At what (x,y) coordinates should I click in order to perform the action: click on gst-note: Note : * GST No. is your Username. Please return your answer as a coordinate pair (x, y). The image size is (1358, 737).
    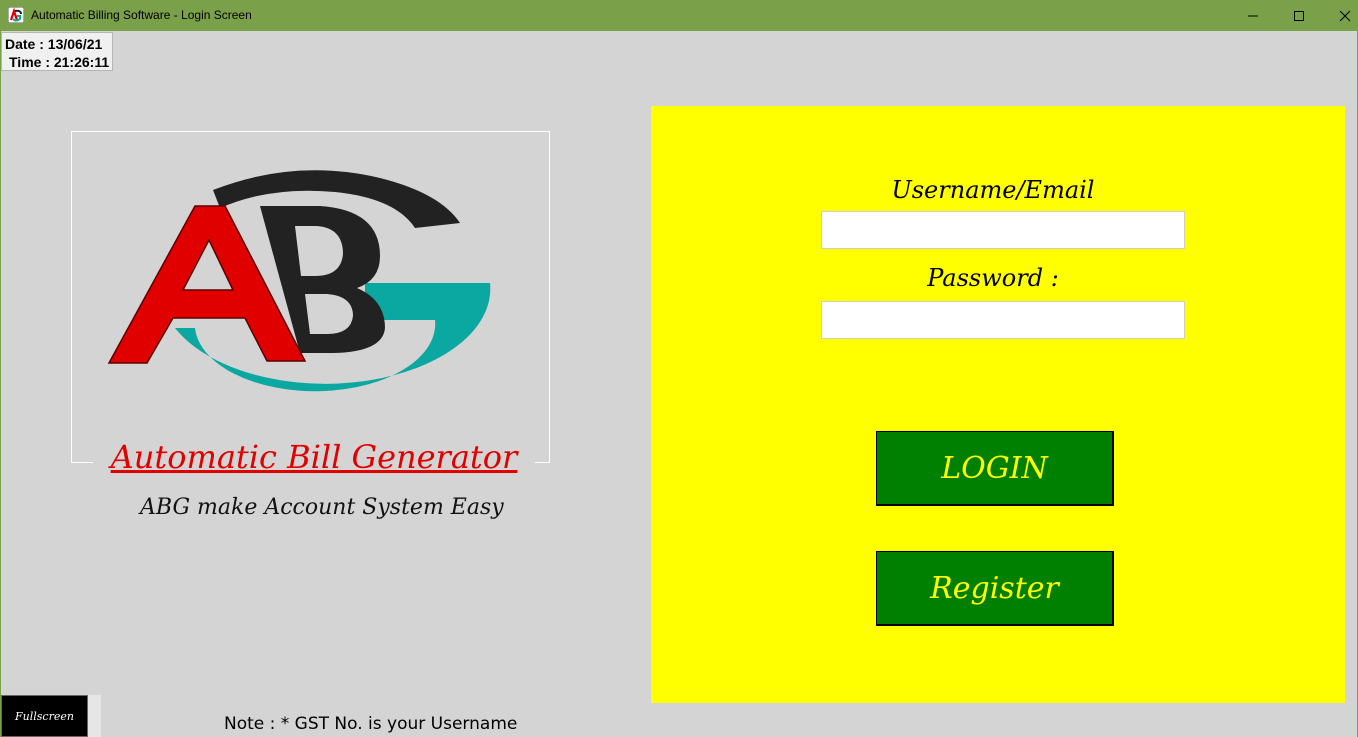
    Looking at the image, I should click on (371, 724).